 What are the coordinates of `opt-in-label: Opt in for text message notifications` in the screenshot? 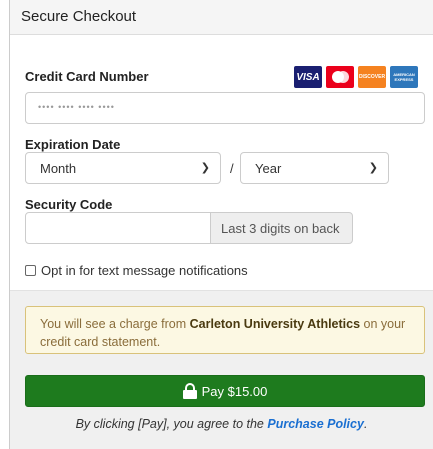 It's located at (144, 270).